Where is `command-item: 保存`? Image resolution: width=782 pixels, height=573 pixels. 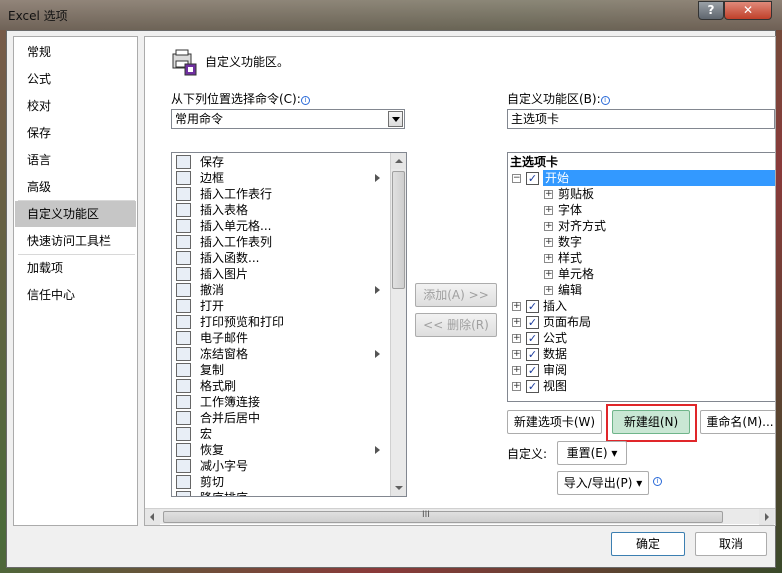 command-item: 保存 is located at coordinates (278, 162).